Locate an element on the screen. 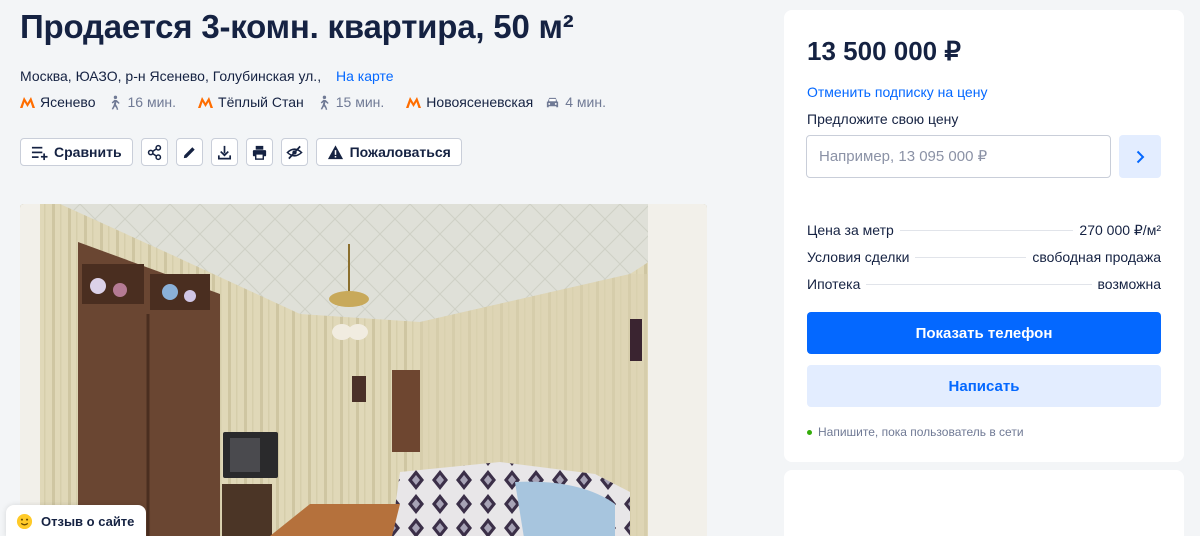  compare-icon is located at coordinates (39, 153).